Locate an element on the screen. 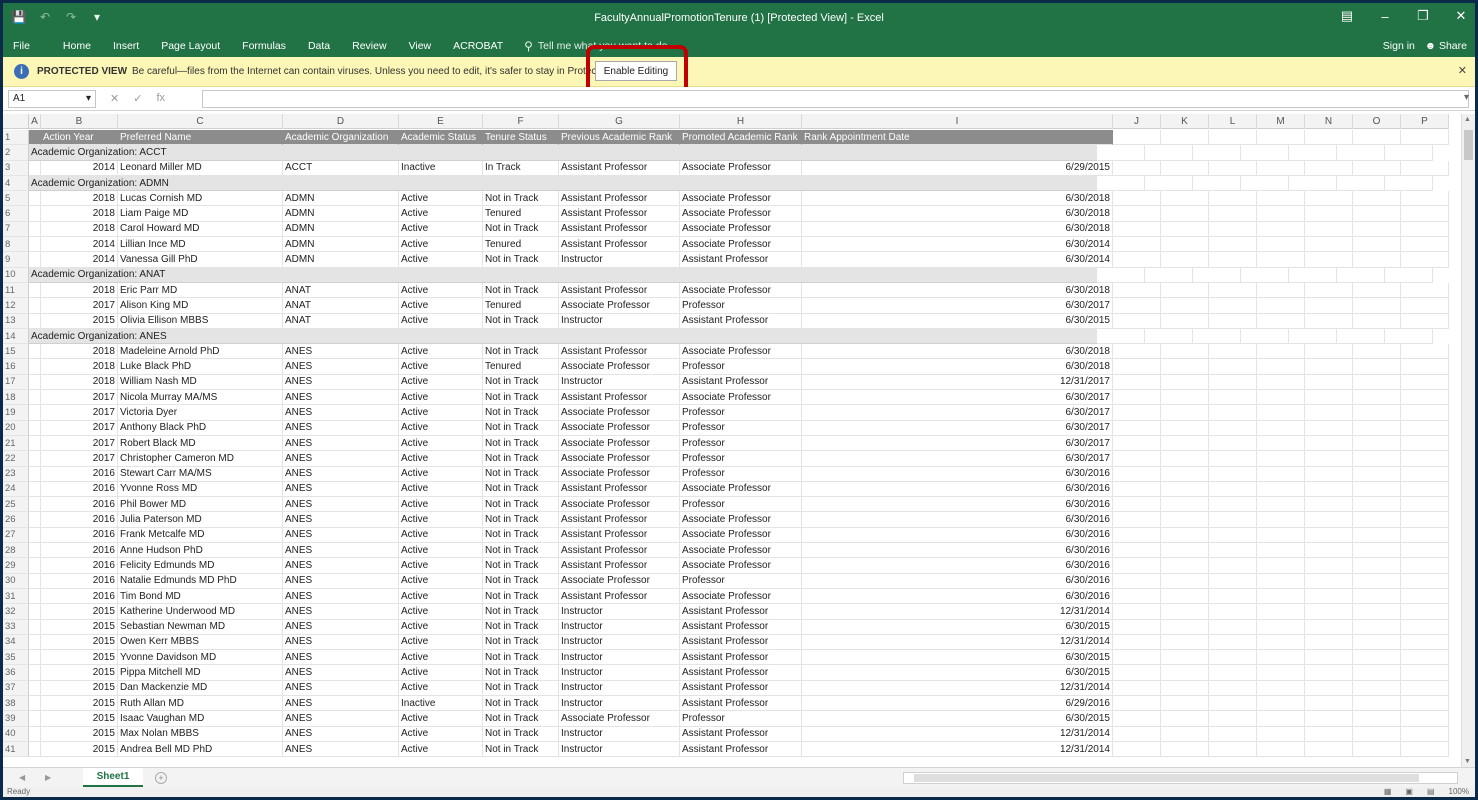 The image size is (1478, 800). table-cell: 6/30/2014 is located at coordinates (957, 245).